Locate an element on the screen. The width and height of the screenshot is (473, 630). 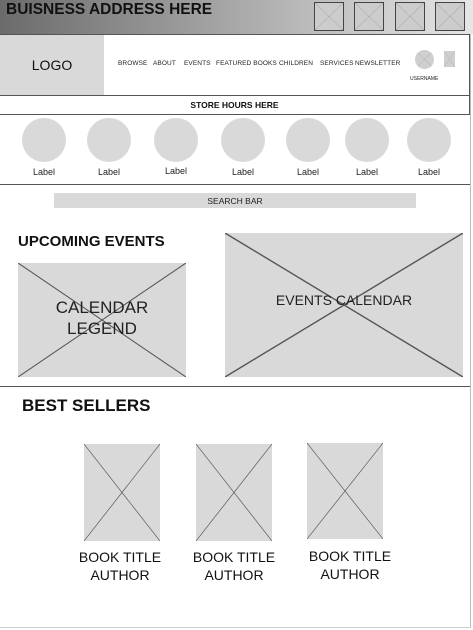
nav-item-children: CHILDREN is located at coordinates (296, 63).